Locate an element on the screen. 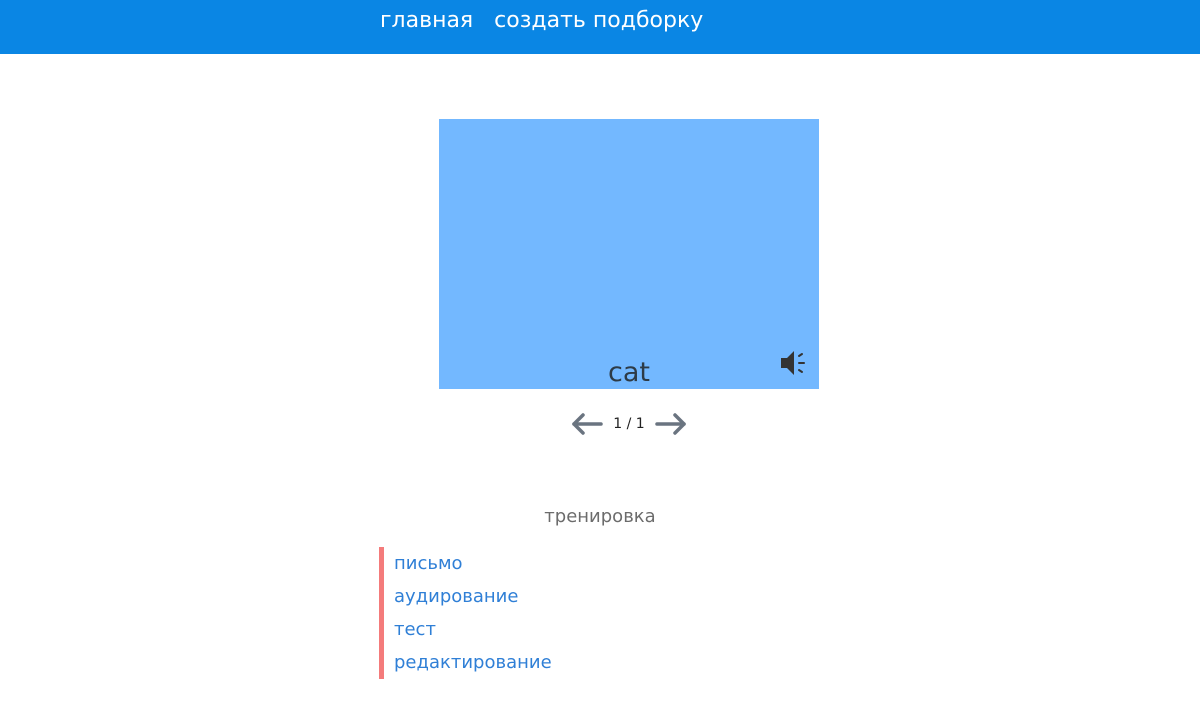 The height and width of the screenshot is (720, 1200). training-link-listening: аудирование is located at coordinates (536, 596).